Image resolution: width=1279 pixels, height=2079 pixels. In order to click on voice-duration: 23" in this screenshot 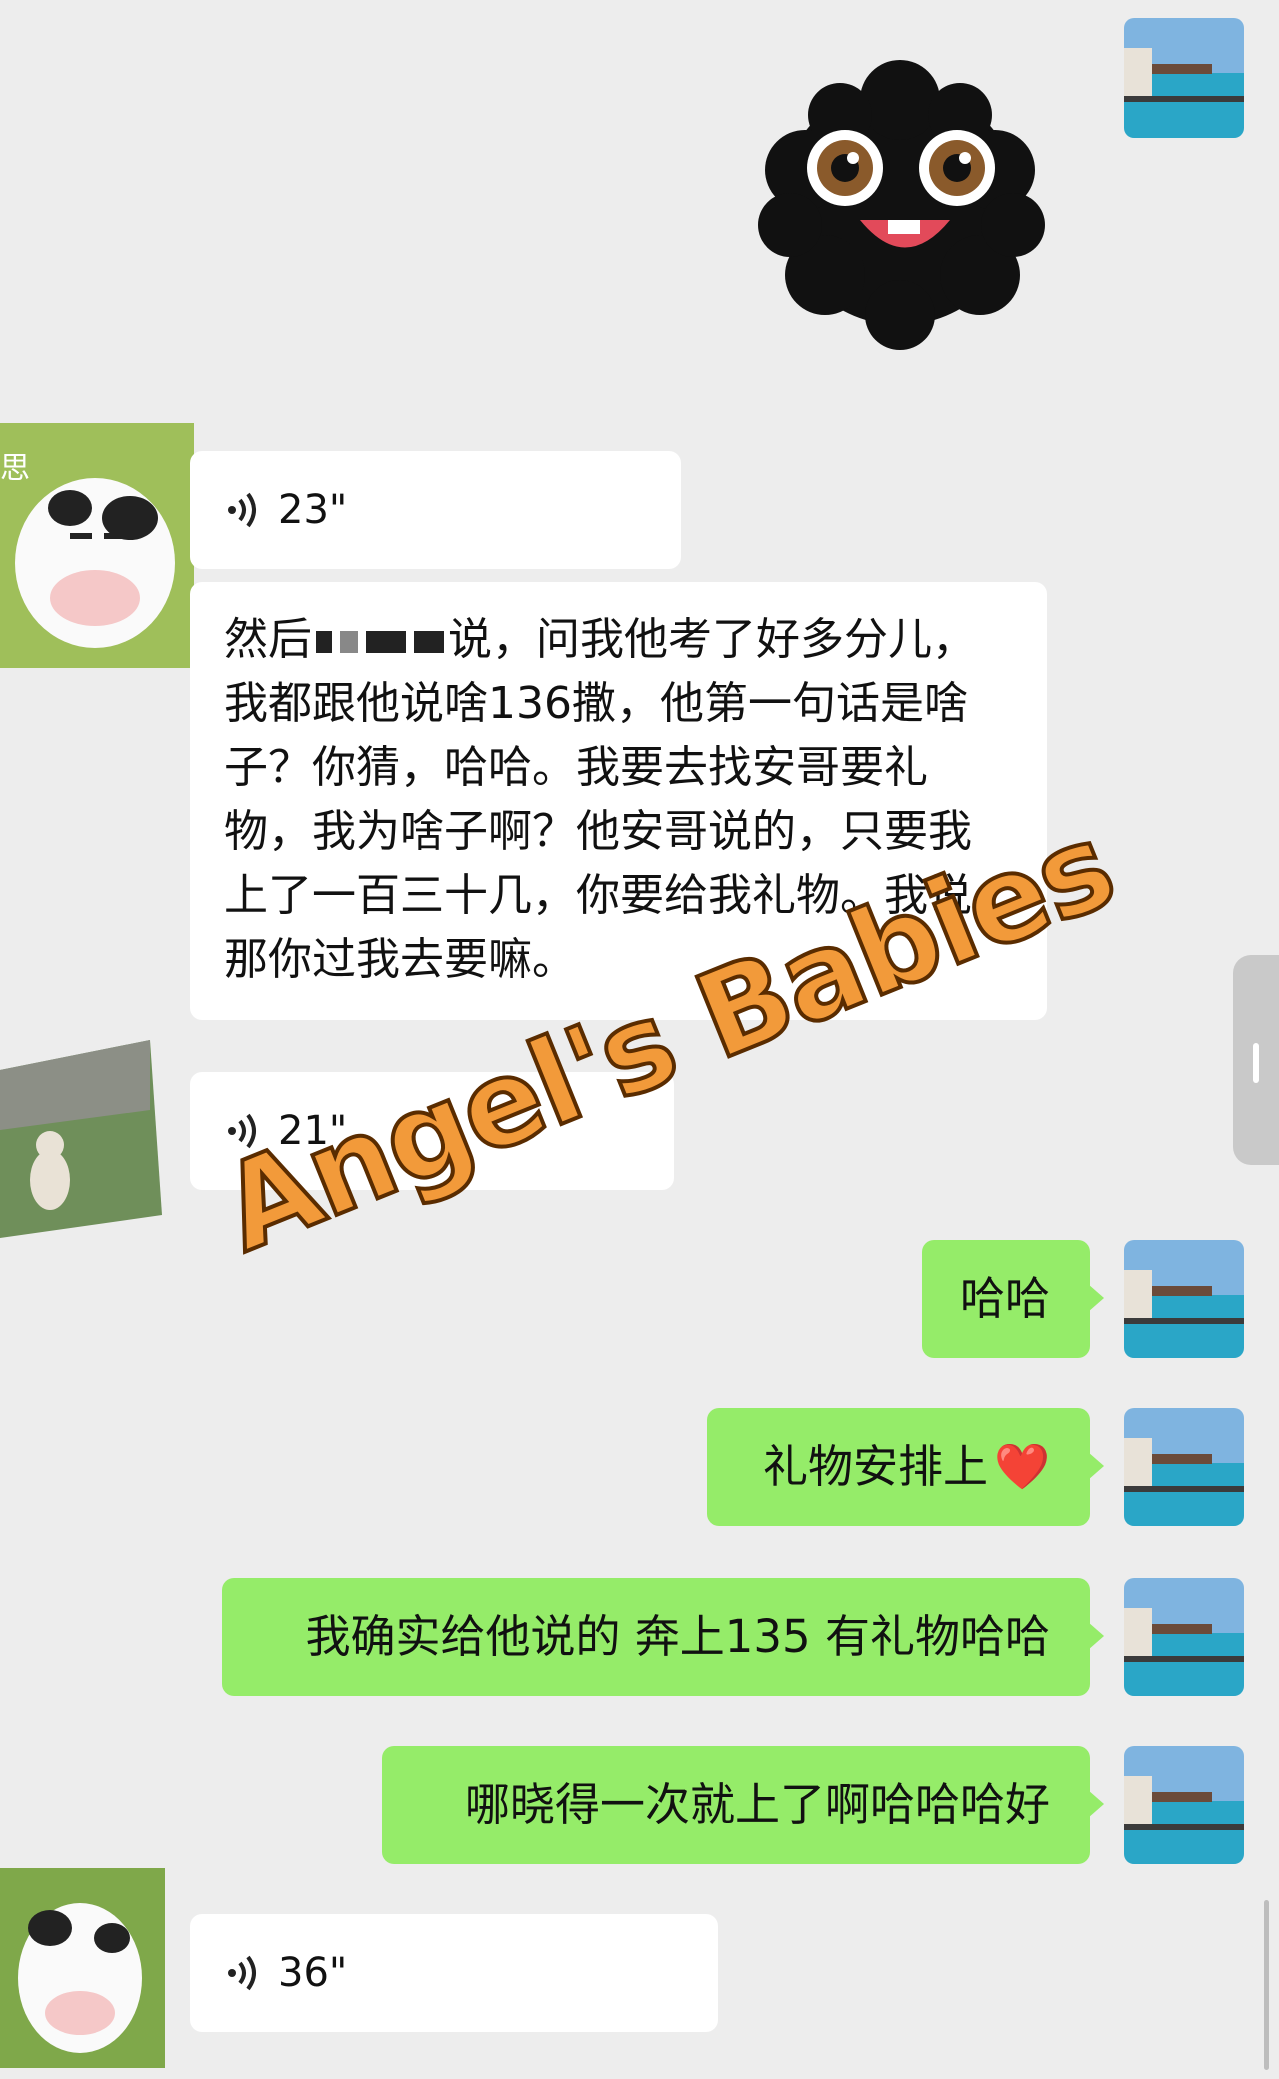, I will do `click(313, 510)`.